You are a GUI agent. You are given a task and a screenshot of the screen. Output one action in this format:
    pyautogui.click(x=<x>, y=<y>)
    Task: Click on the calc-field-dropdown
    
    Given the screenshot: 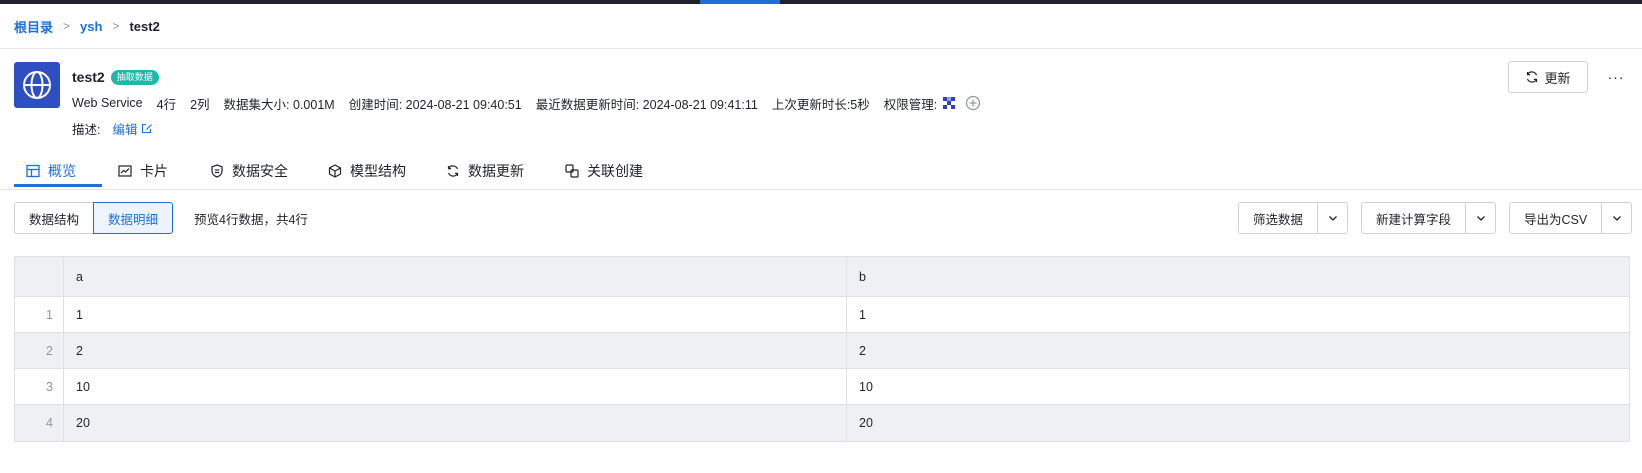 What is the action you would take?
    pyautogui.click(x=1481, y=218)
    